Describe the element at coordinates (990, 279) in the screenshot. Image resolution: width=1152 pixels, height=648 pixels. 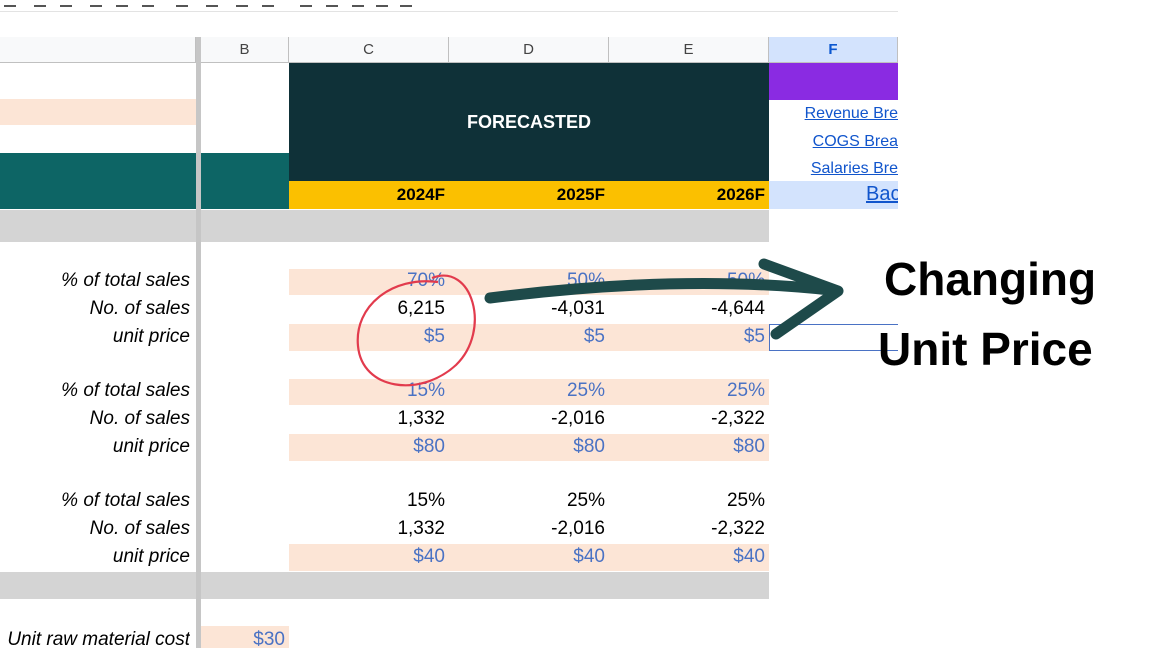
I see `callout-line-1: Changing` at that location.